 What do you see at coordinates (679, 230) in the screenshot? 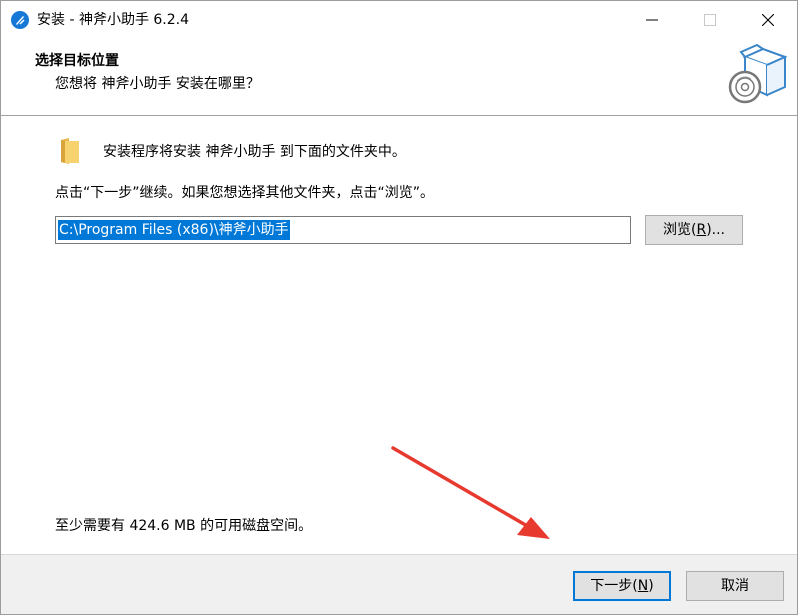
I see `browse-label: 浏览(` at bounding box center [679, 230].